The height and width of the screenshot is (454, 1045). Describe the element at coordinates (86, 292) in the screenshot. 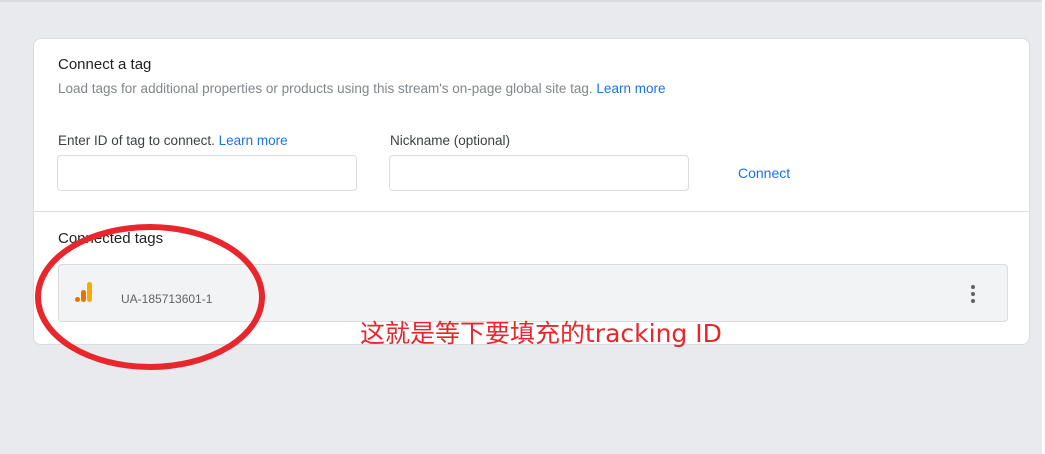

I see `google-analytics-icon` at that location.